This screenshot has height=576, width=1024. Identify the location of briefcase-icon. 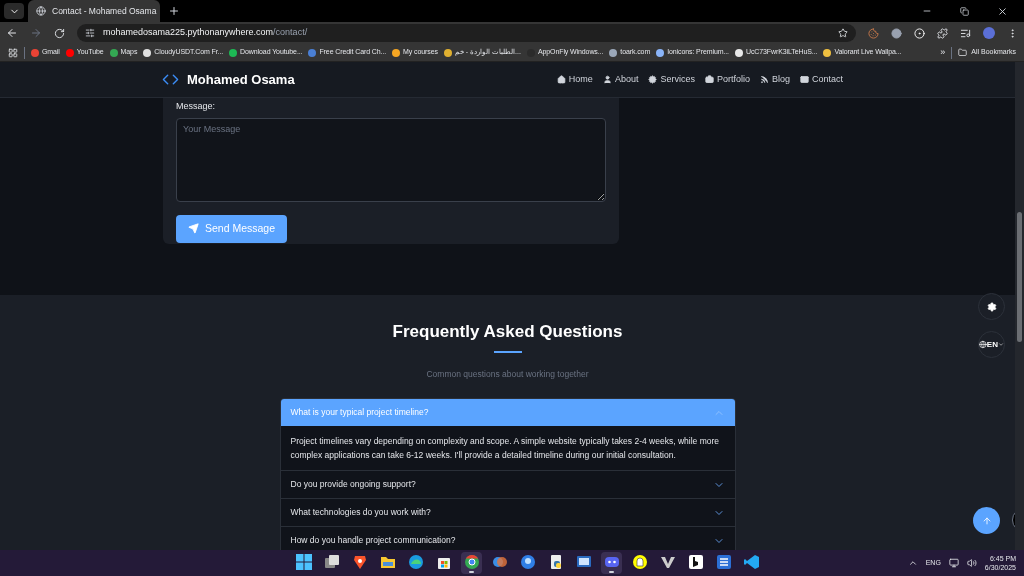
(709, 79).